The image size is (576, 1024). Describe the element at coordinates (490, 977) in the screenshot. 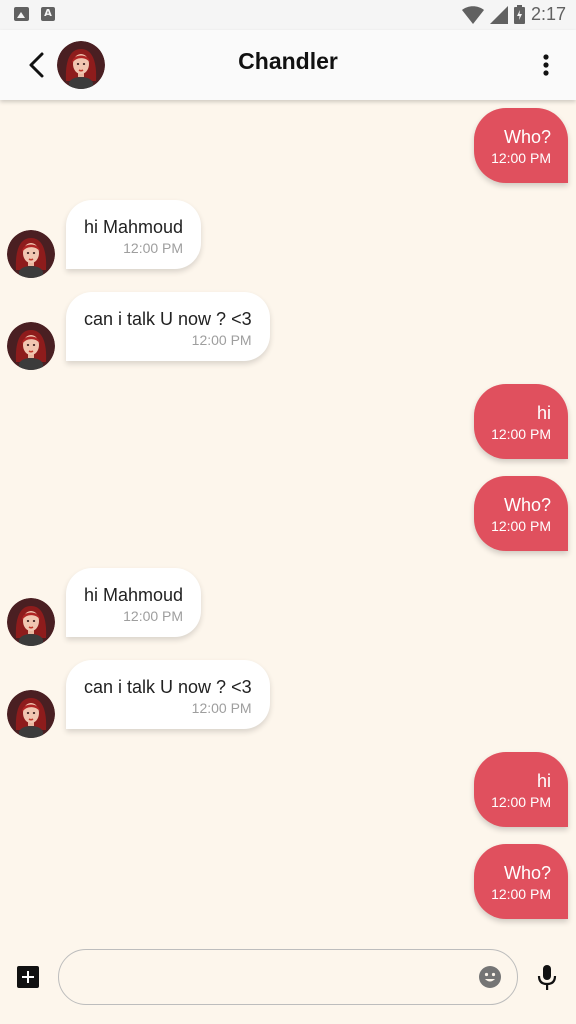

I see `emoji-icon` at that location.